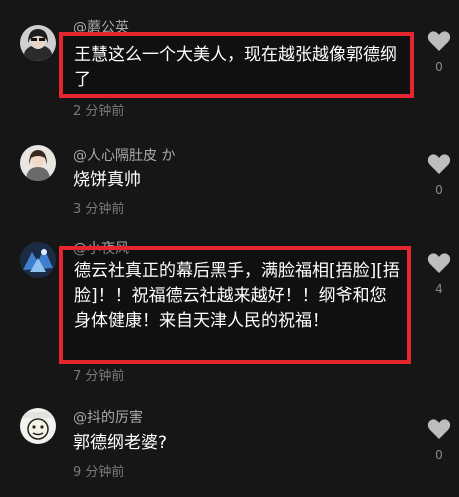  I want to click on comment-text: 烧饼真帅, so click(107, 180).